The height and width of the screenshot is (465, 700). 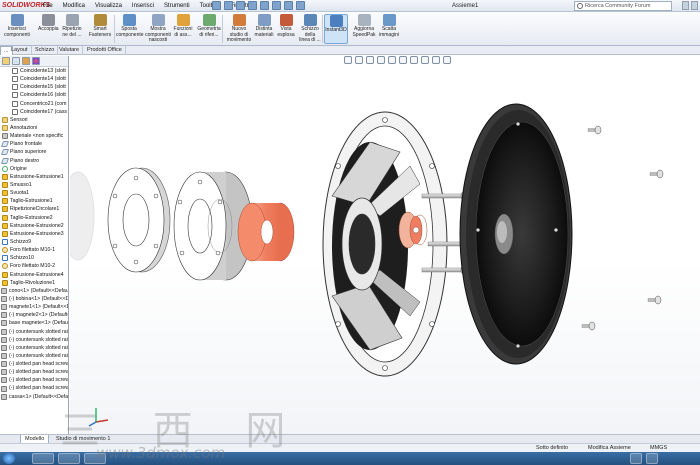 What do you see at coordinates (34, 250) in the screenshot?
I see `feature-tree-item: Foro filettato M10-1` at bounding box center [34, 250].